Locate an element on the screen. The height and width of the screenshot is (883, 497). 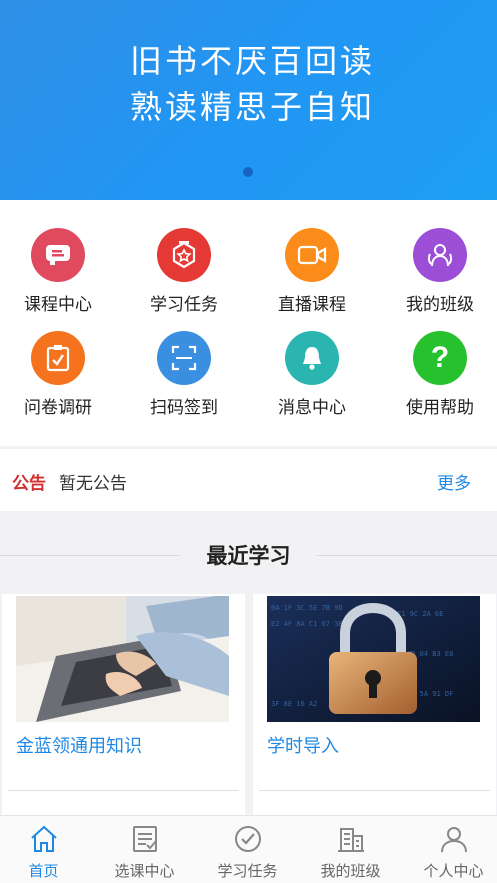
menu-scan-signin: 扫码签到 is located at coordinates (184, 374).